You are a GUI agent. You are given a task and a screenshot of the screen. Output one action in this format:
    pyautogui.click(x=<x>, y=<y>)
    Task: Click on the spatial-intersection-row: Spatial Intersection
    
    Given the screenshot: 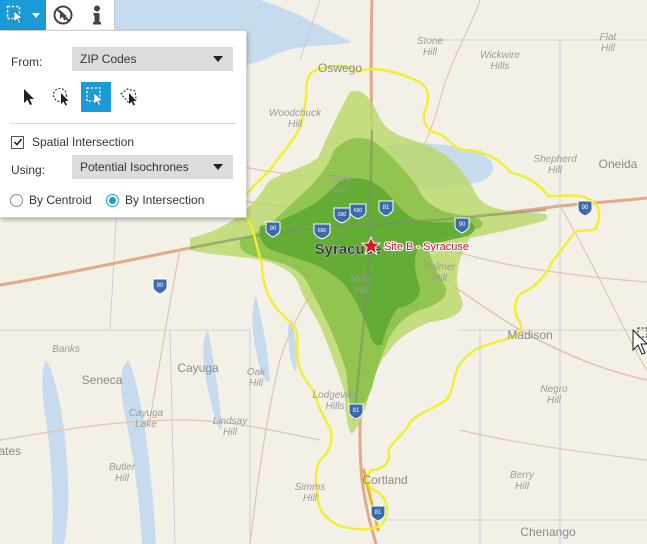 What is the action you would take?
    pyautogui.click(x=72, y=142)
    